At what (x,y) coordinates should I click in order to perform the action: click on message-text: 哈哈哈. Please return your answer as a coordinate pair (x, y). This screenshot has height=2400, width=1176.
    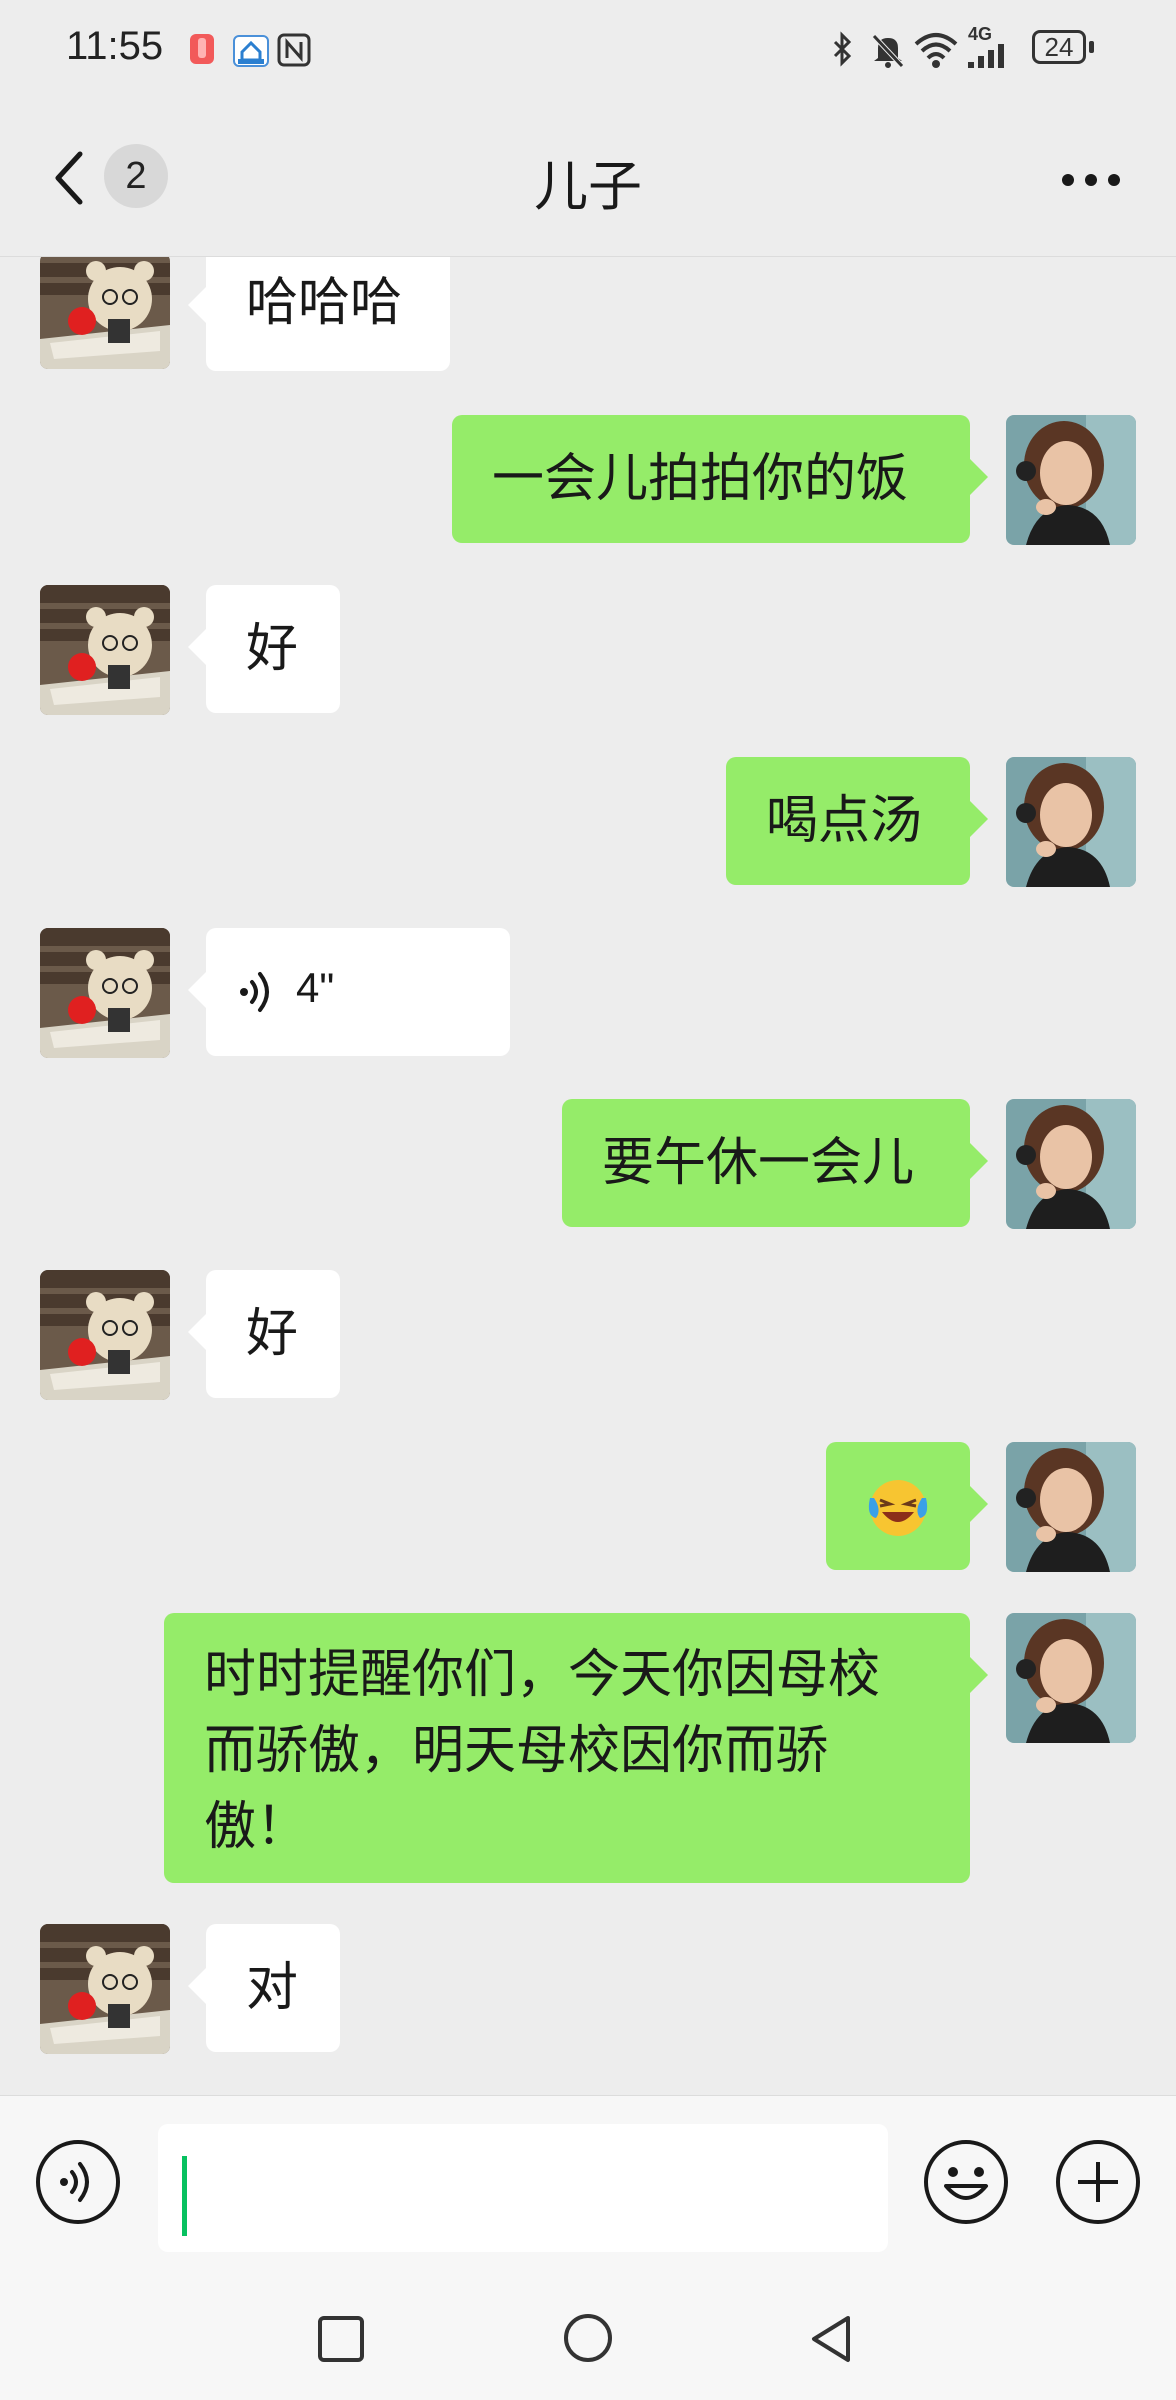
    Looking at the image, I should click on (324, 303).